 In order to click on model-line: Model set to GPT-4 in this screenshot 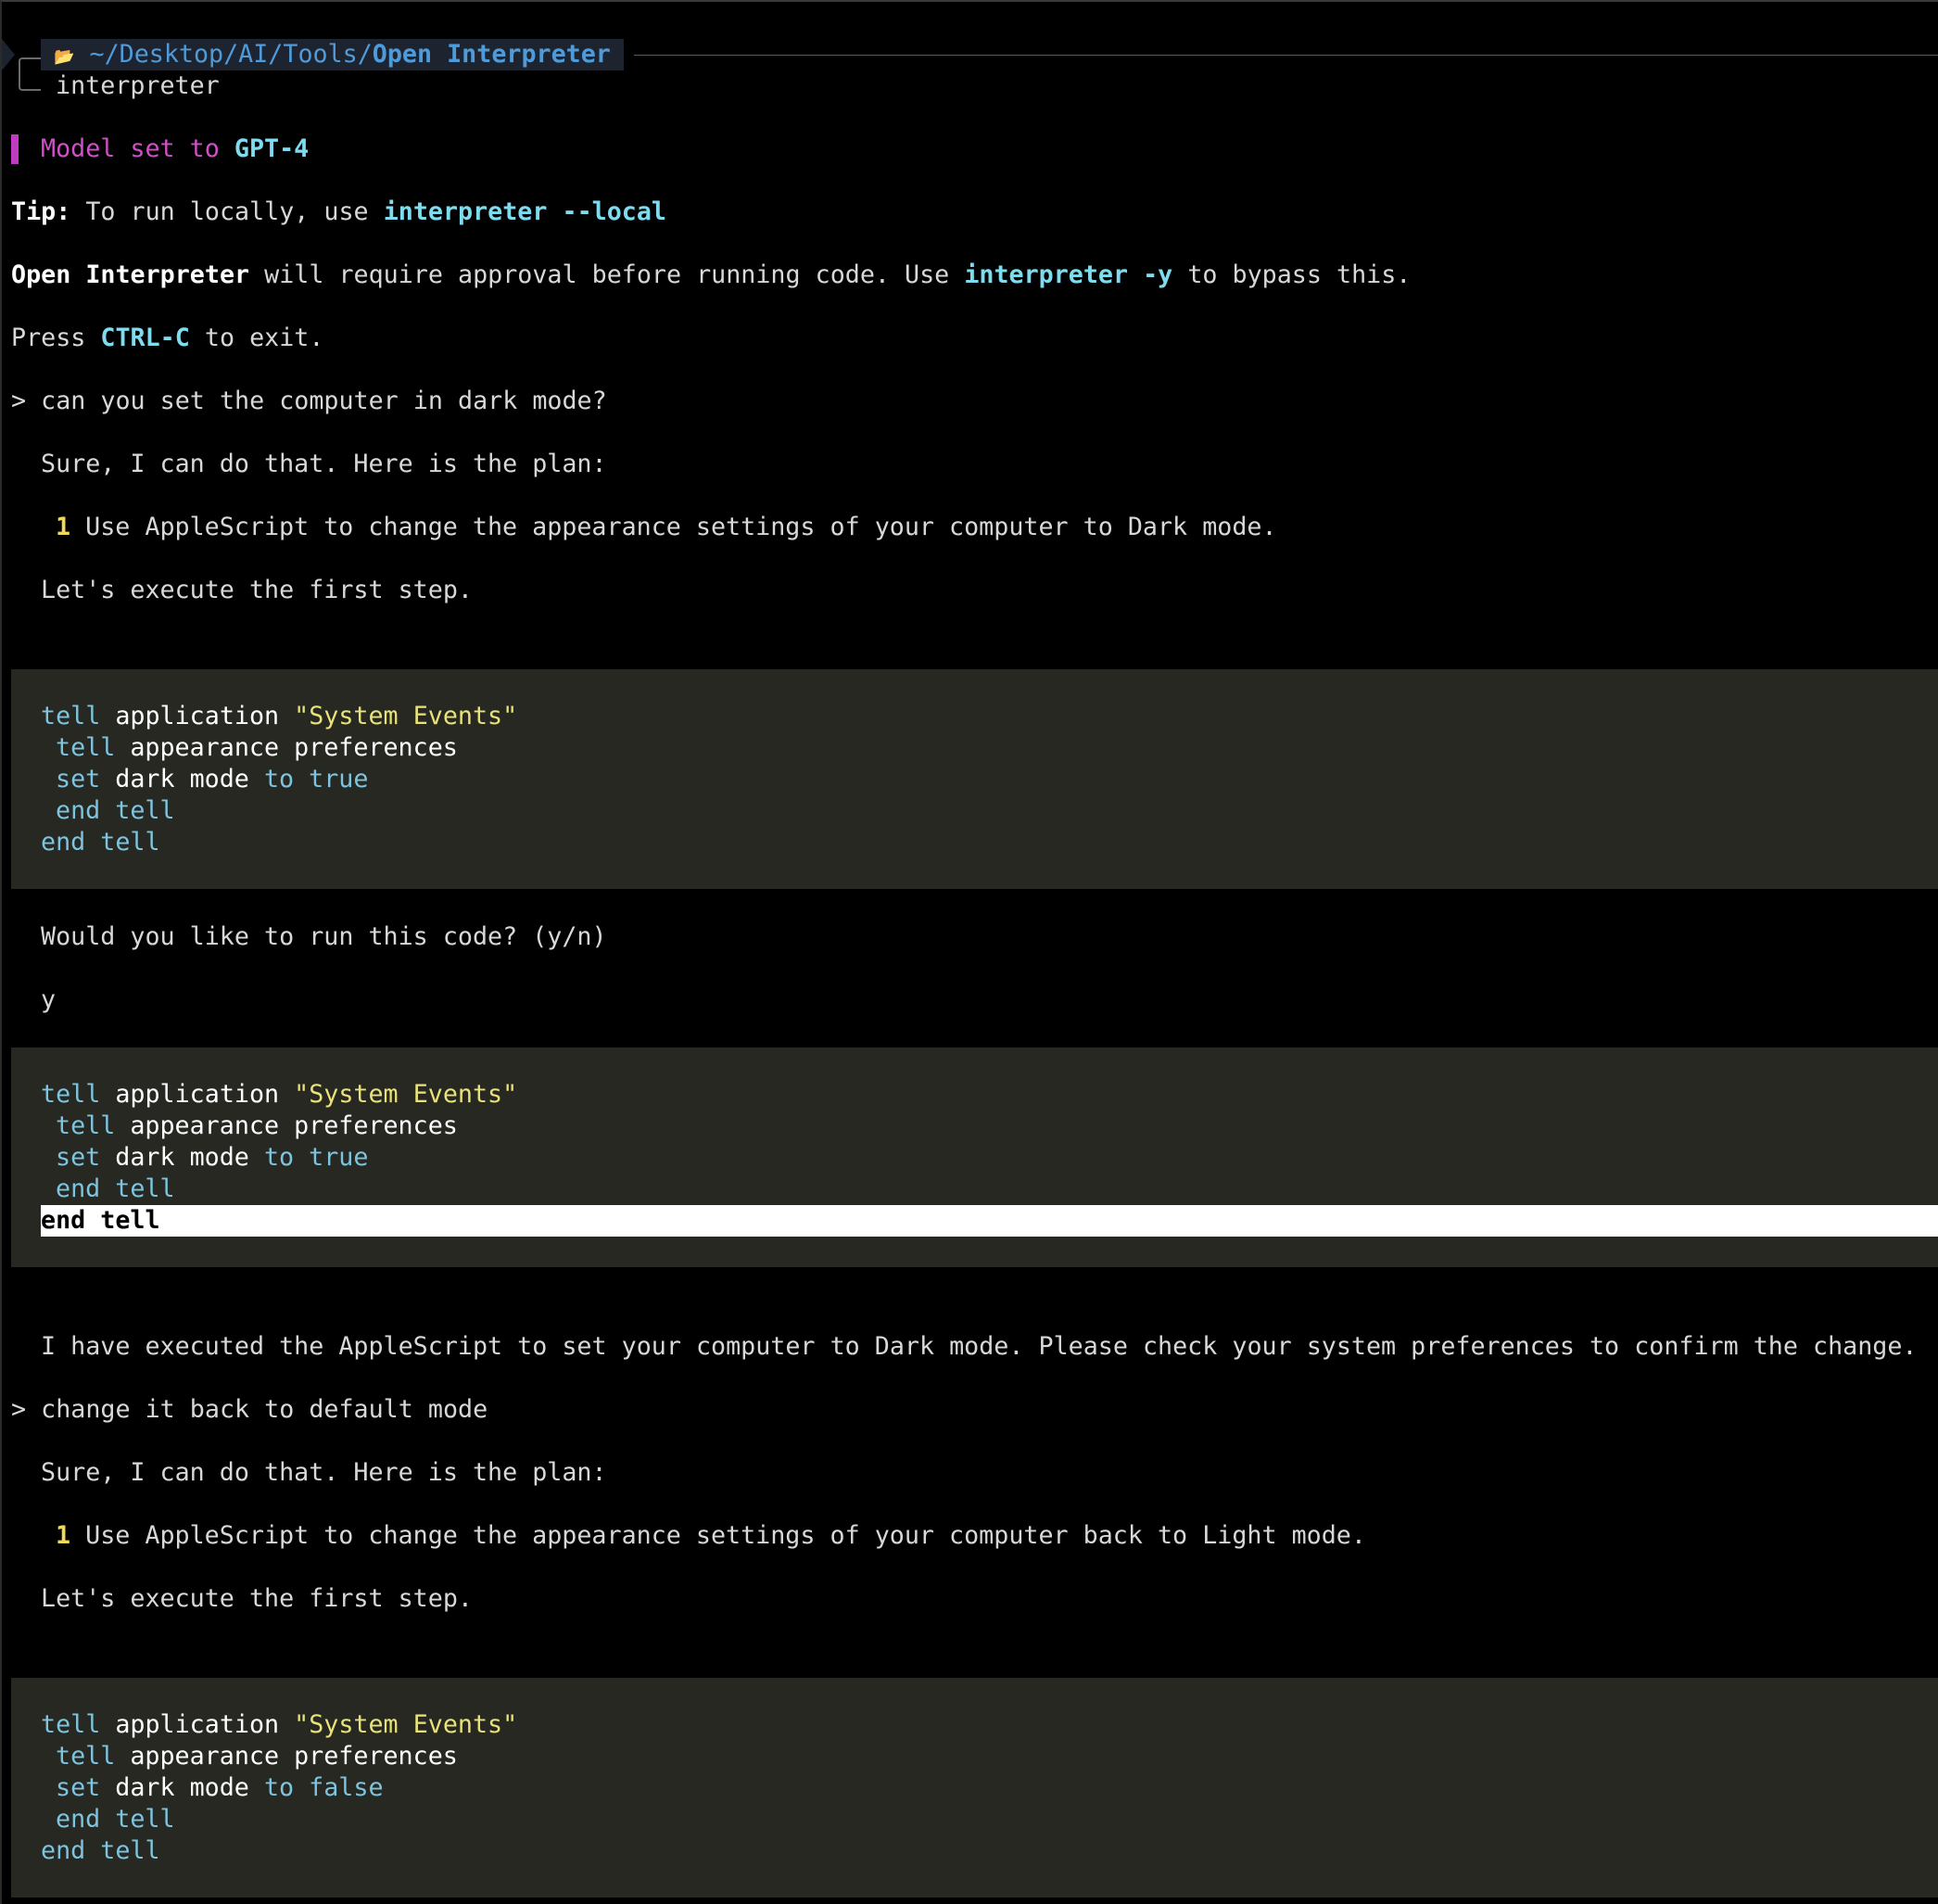, I will do `click(175, 149)`.